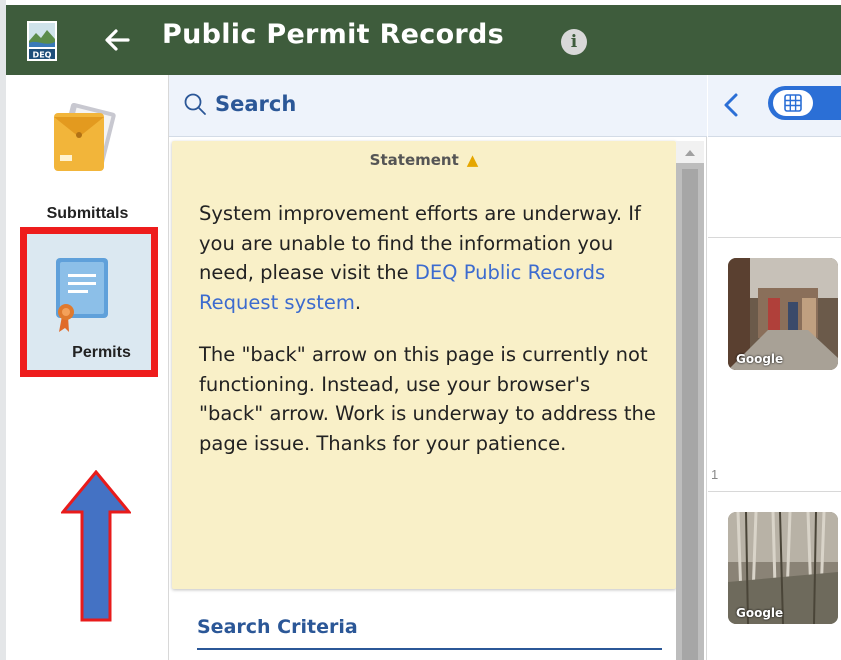 The height and width of the screenshot is (660, 841). What do you see at coordinates (96, 546) in the screenshot?
I see `up-arrow-annotation` at bounding box center [96, 546].